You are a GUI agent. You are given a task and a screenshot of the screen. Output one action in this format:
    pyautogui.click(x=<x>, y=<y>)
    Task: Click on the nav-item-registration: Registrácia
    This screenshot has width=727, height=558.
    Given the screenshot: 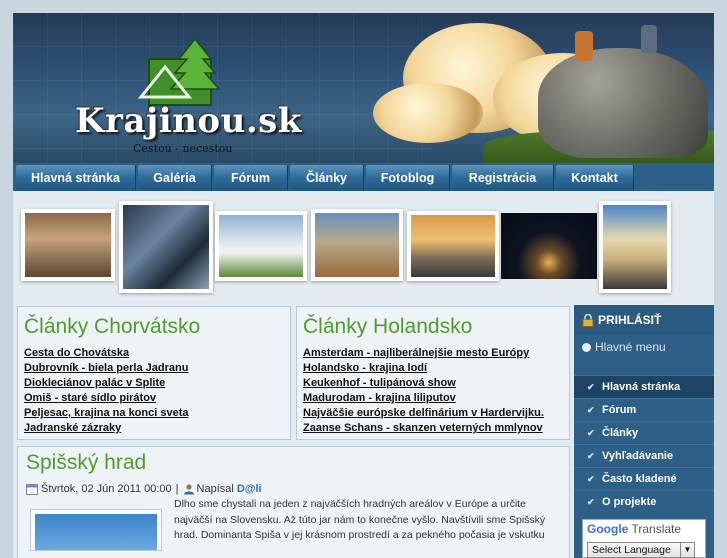 What is the action you would take?
    pyautogui.click(x=503, y=178)
    